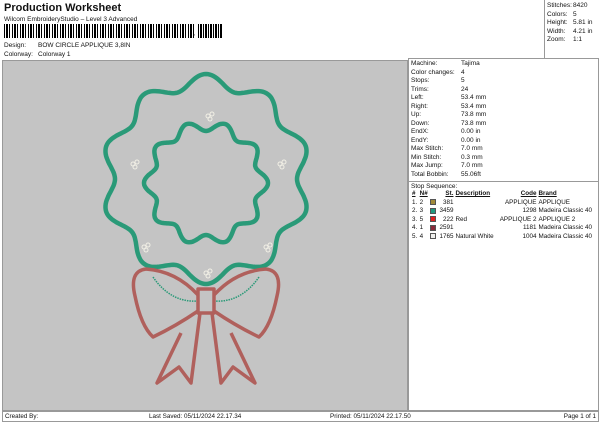 This screenshot has width=600, height=424. Describe the element at coordinates (578, 39) in the screenshot. I see `info-value: 1:1` at that location.